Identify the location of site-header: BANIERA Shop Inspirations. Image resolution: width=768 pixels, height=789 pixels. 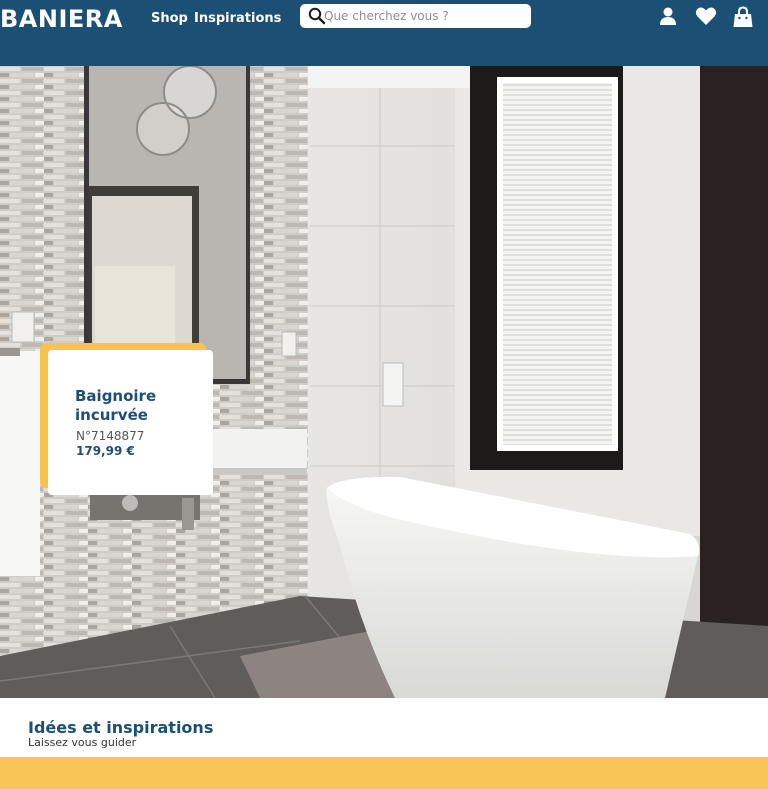
(384, 33).